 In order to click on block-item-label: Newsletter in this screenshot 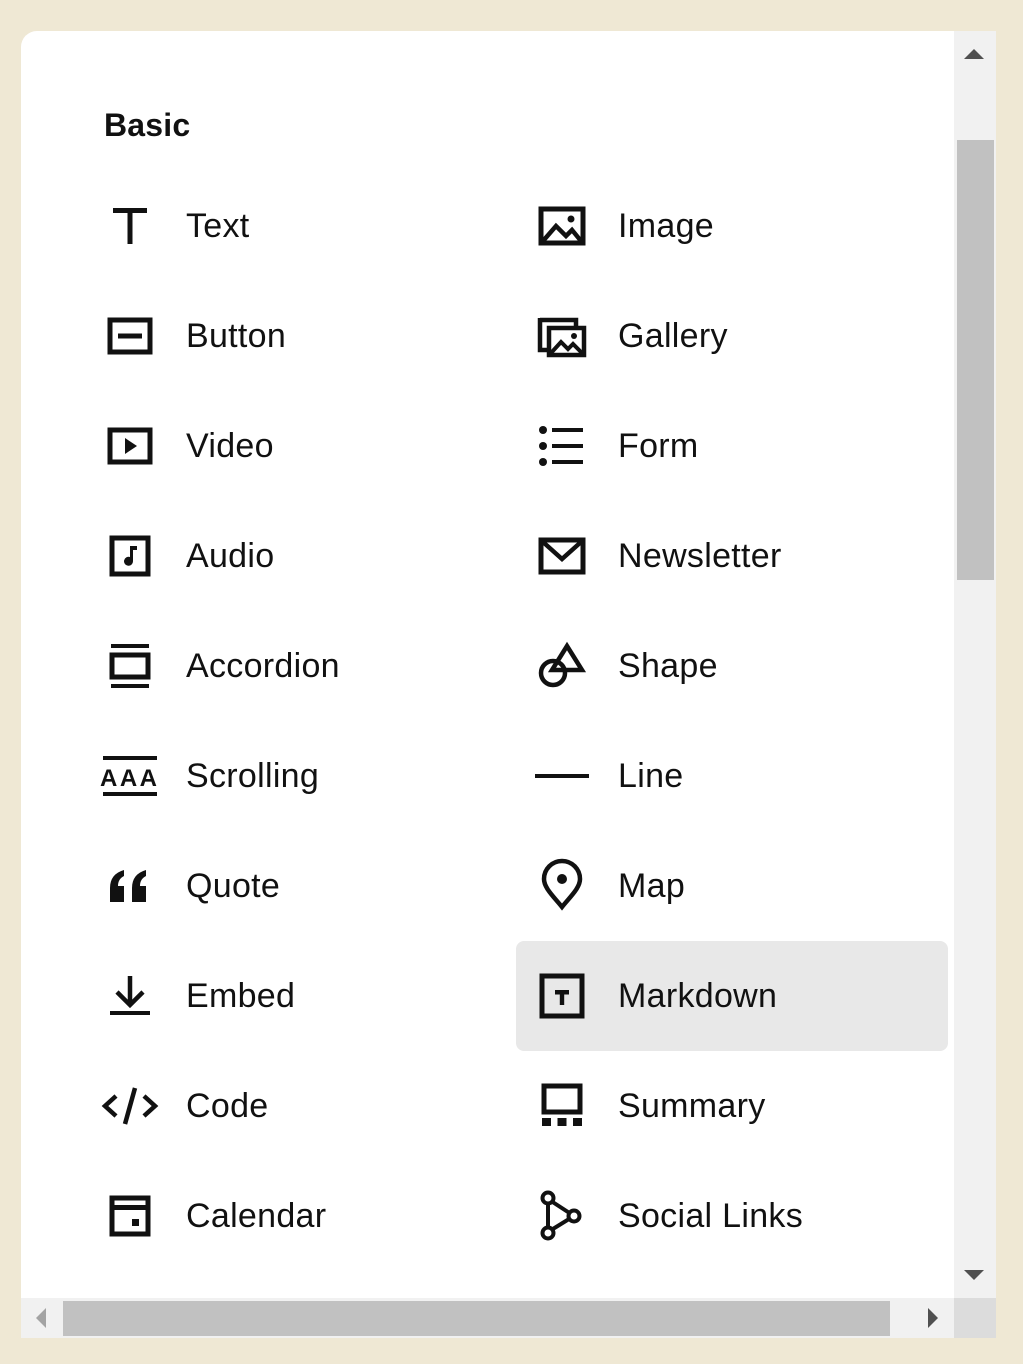, I will do `click(700, 555)`.